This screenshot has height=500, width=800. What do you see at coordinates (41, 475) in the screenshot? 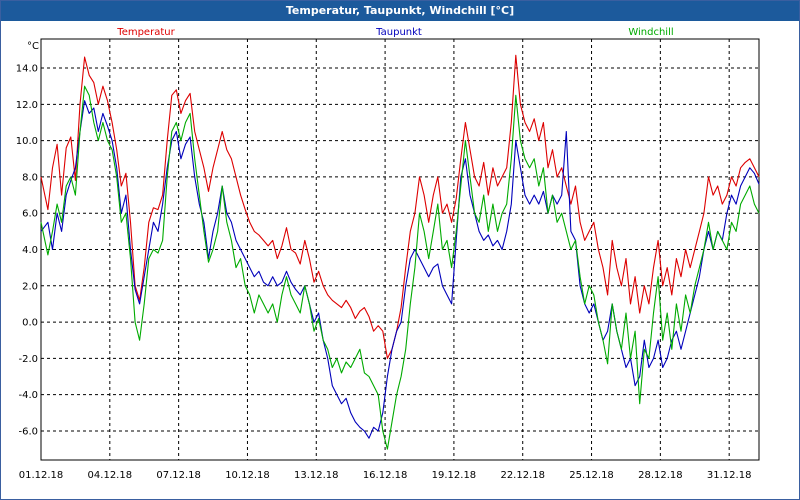
I see `x-tick-label: 01.12.18` at bounding box center [41, 475].